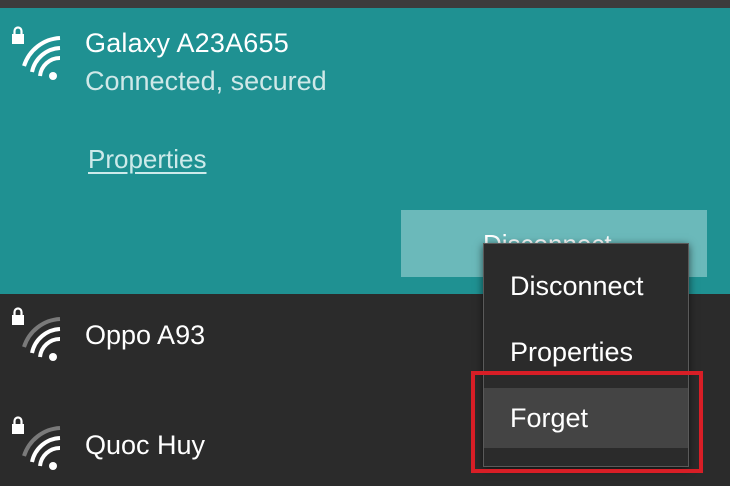  Describe the element at coordinates (587, 422) in the screenshot. I see `highlight-box` at that location.